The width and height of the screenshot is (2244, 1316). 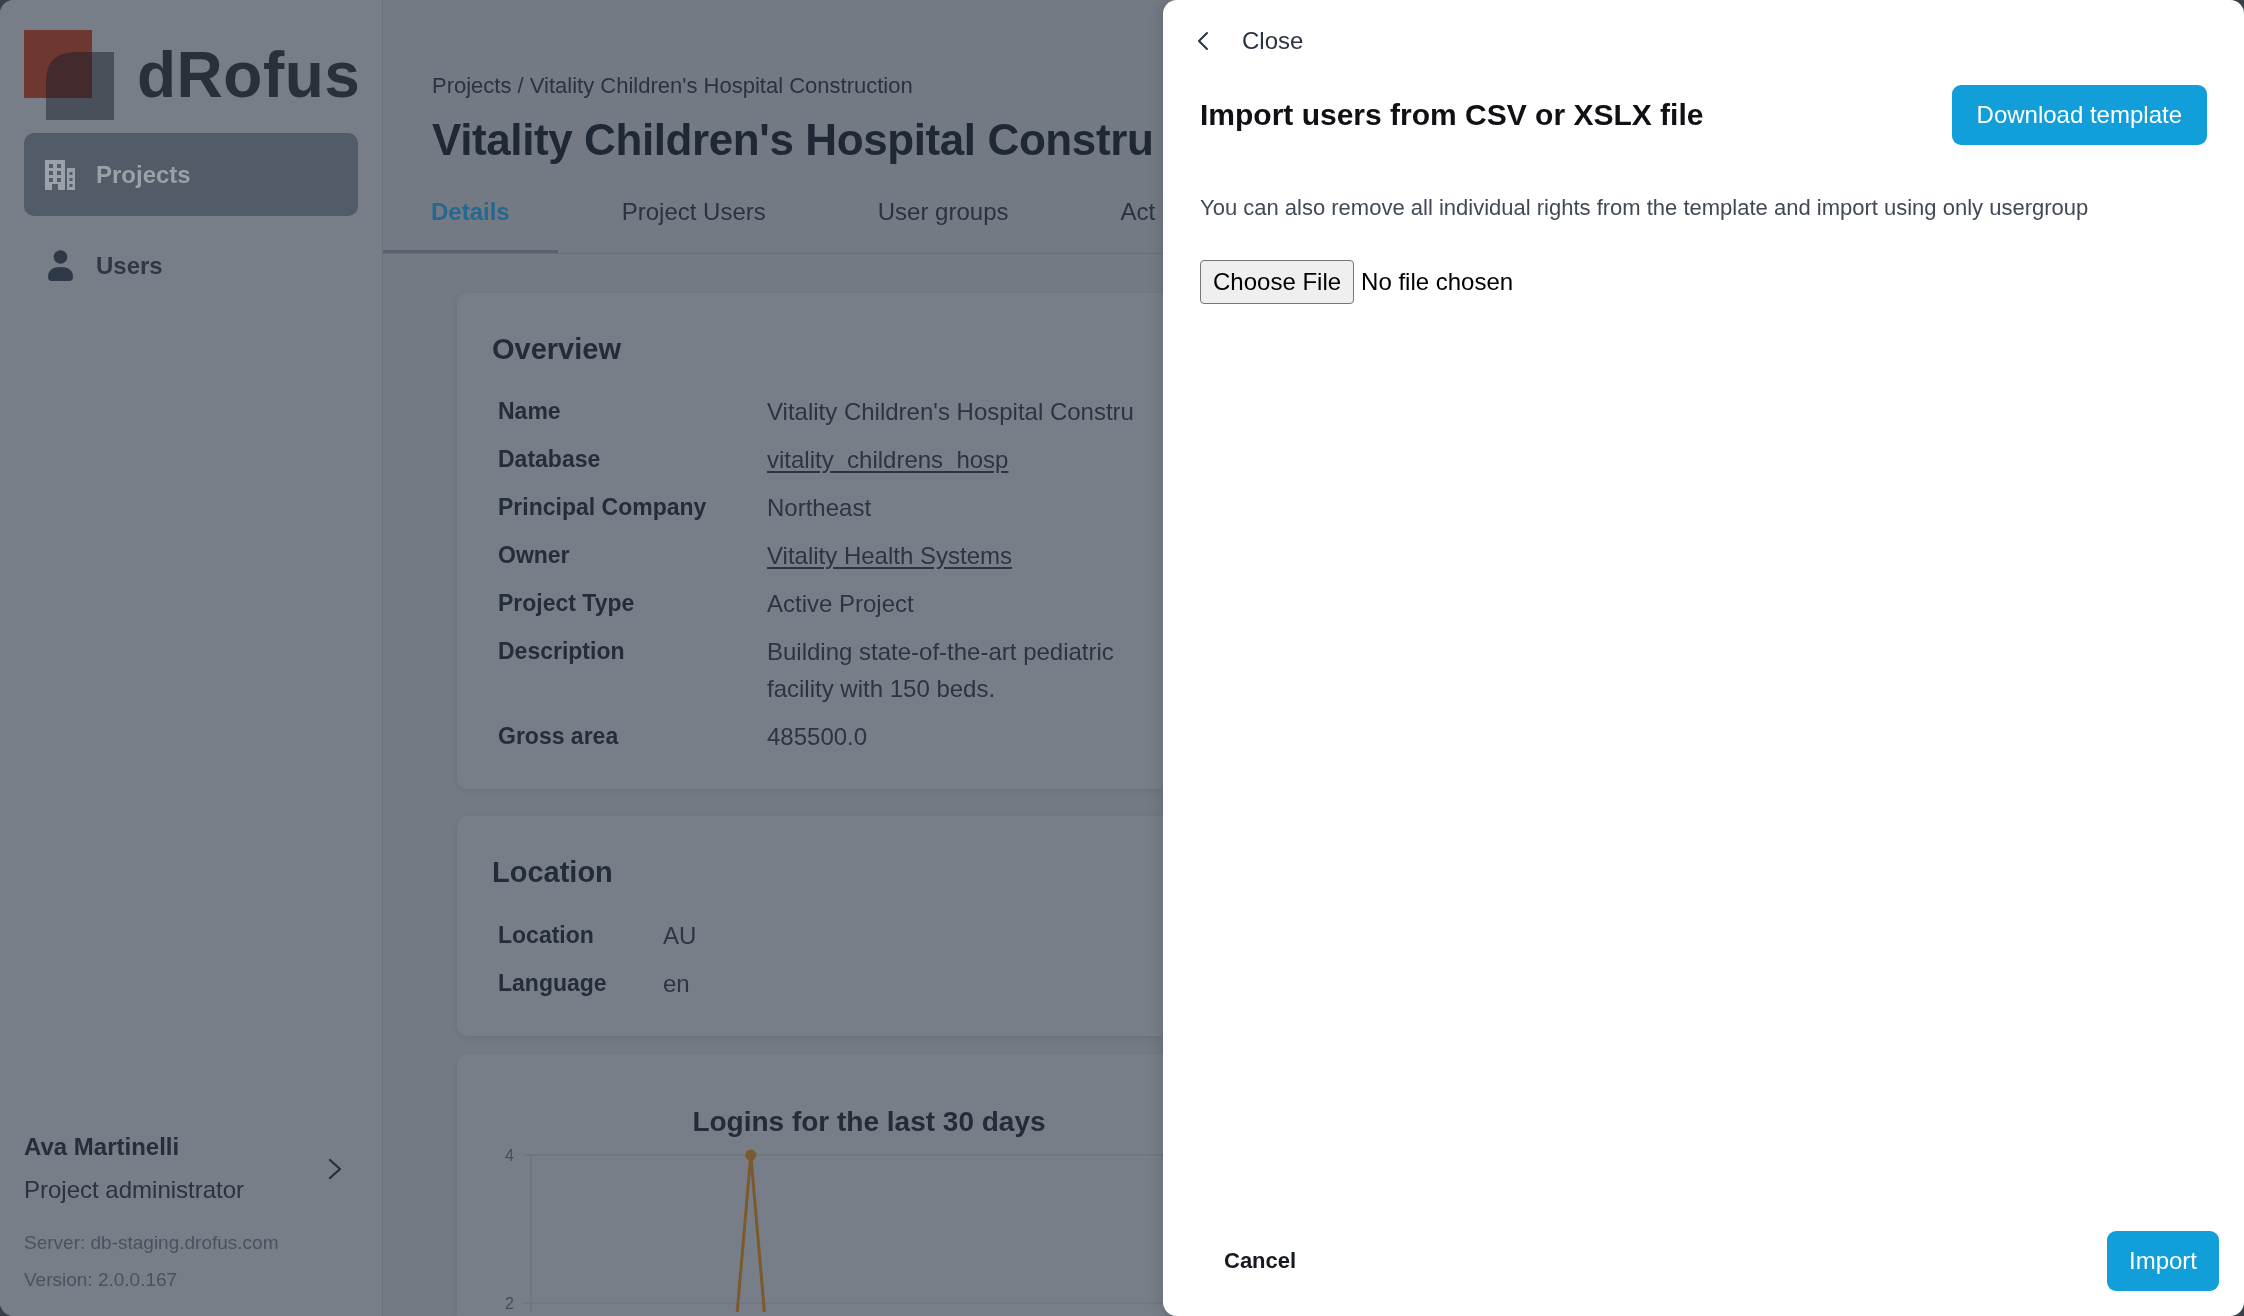 What do you see at coordinates (552, 872) in the screenshot?
I see `card-title: Location` at bounding box center [552, 872].